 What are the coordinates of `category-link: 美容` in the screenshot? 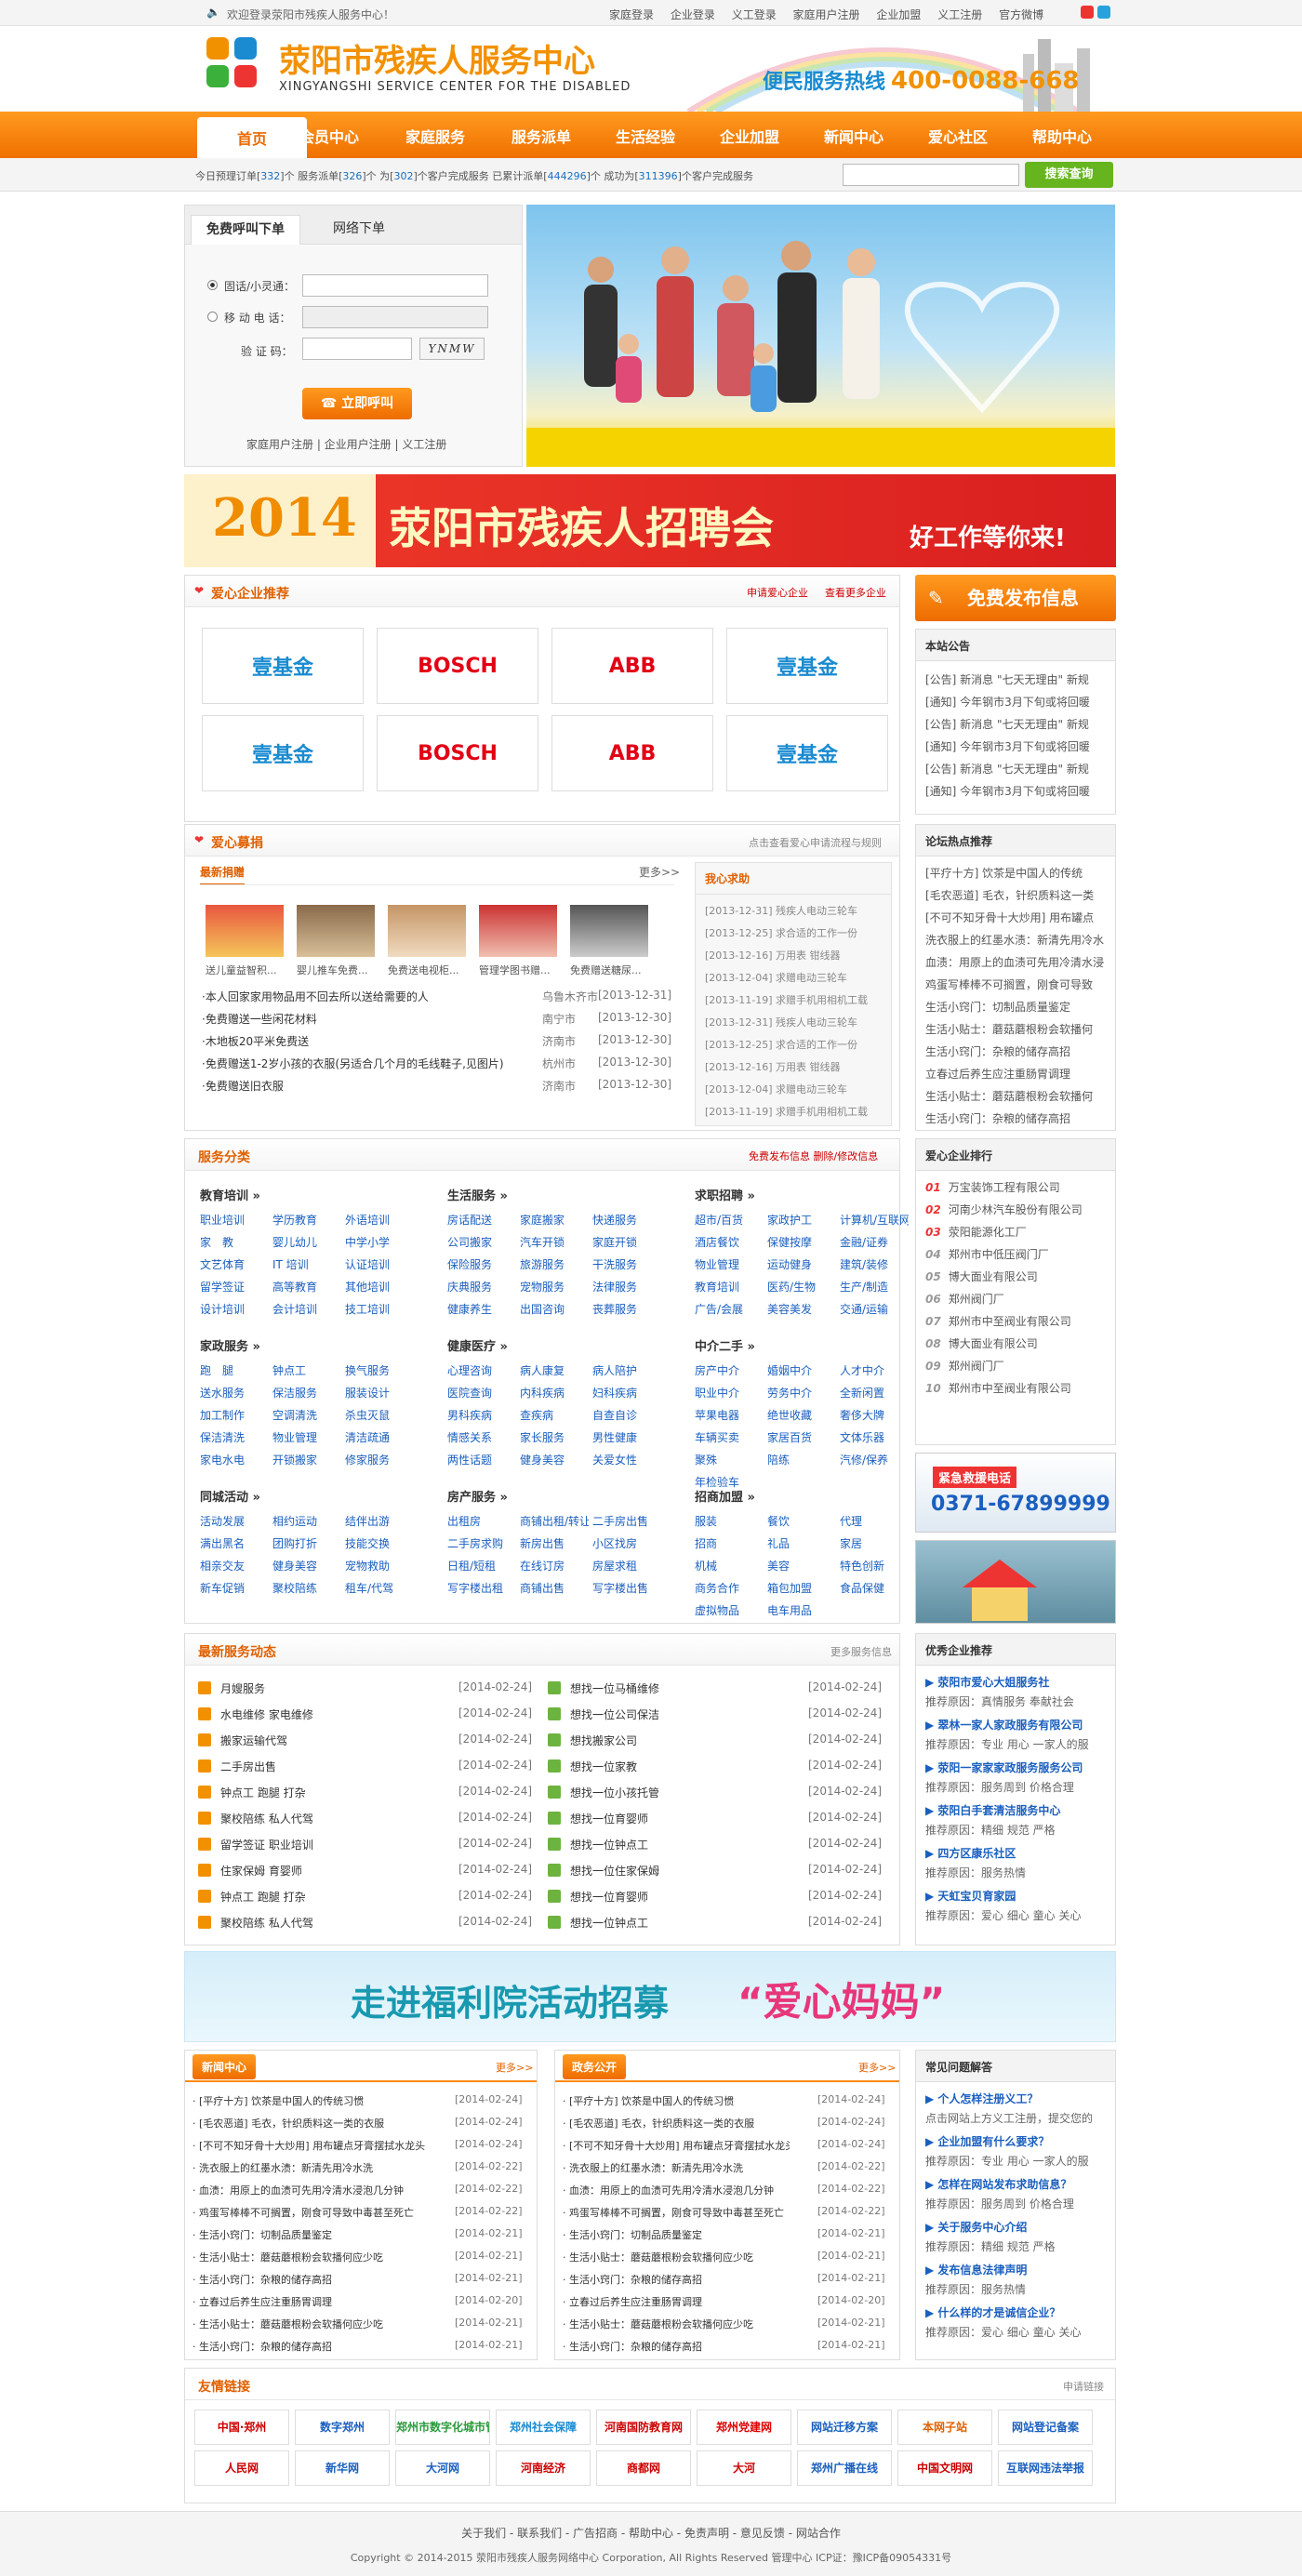 It's located at (801, 1565).